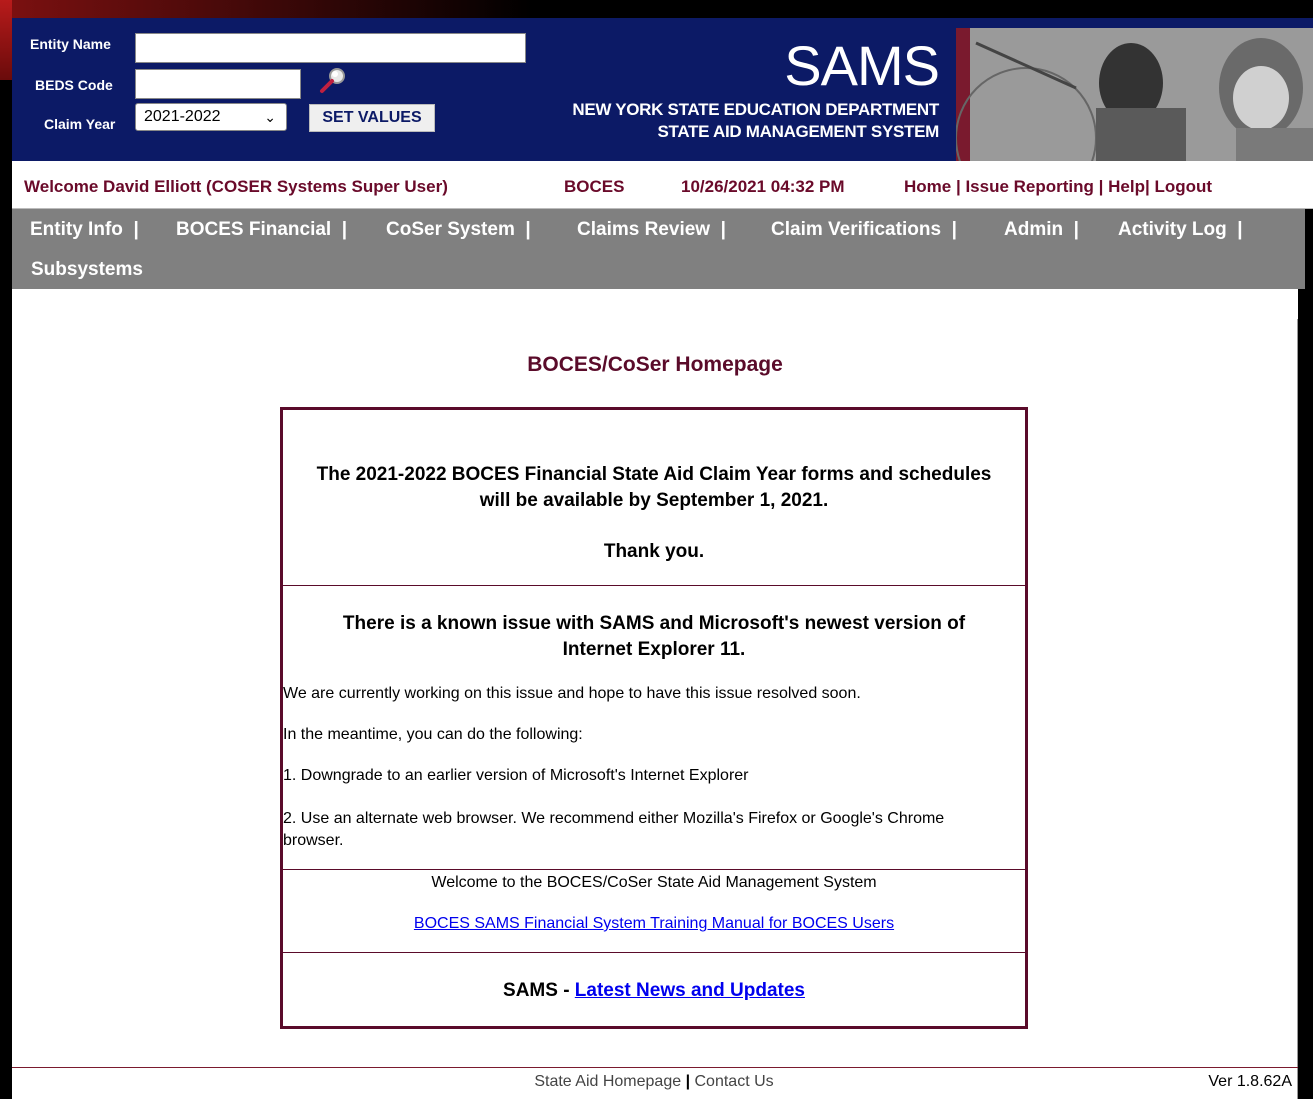  What do you see at coordinates (70, 44) in the screenshot?
I see `entity-name-label: Entity Name` at bounding box center [70, 44].